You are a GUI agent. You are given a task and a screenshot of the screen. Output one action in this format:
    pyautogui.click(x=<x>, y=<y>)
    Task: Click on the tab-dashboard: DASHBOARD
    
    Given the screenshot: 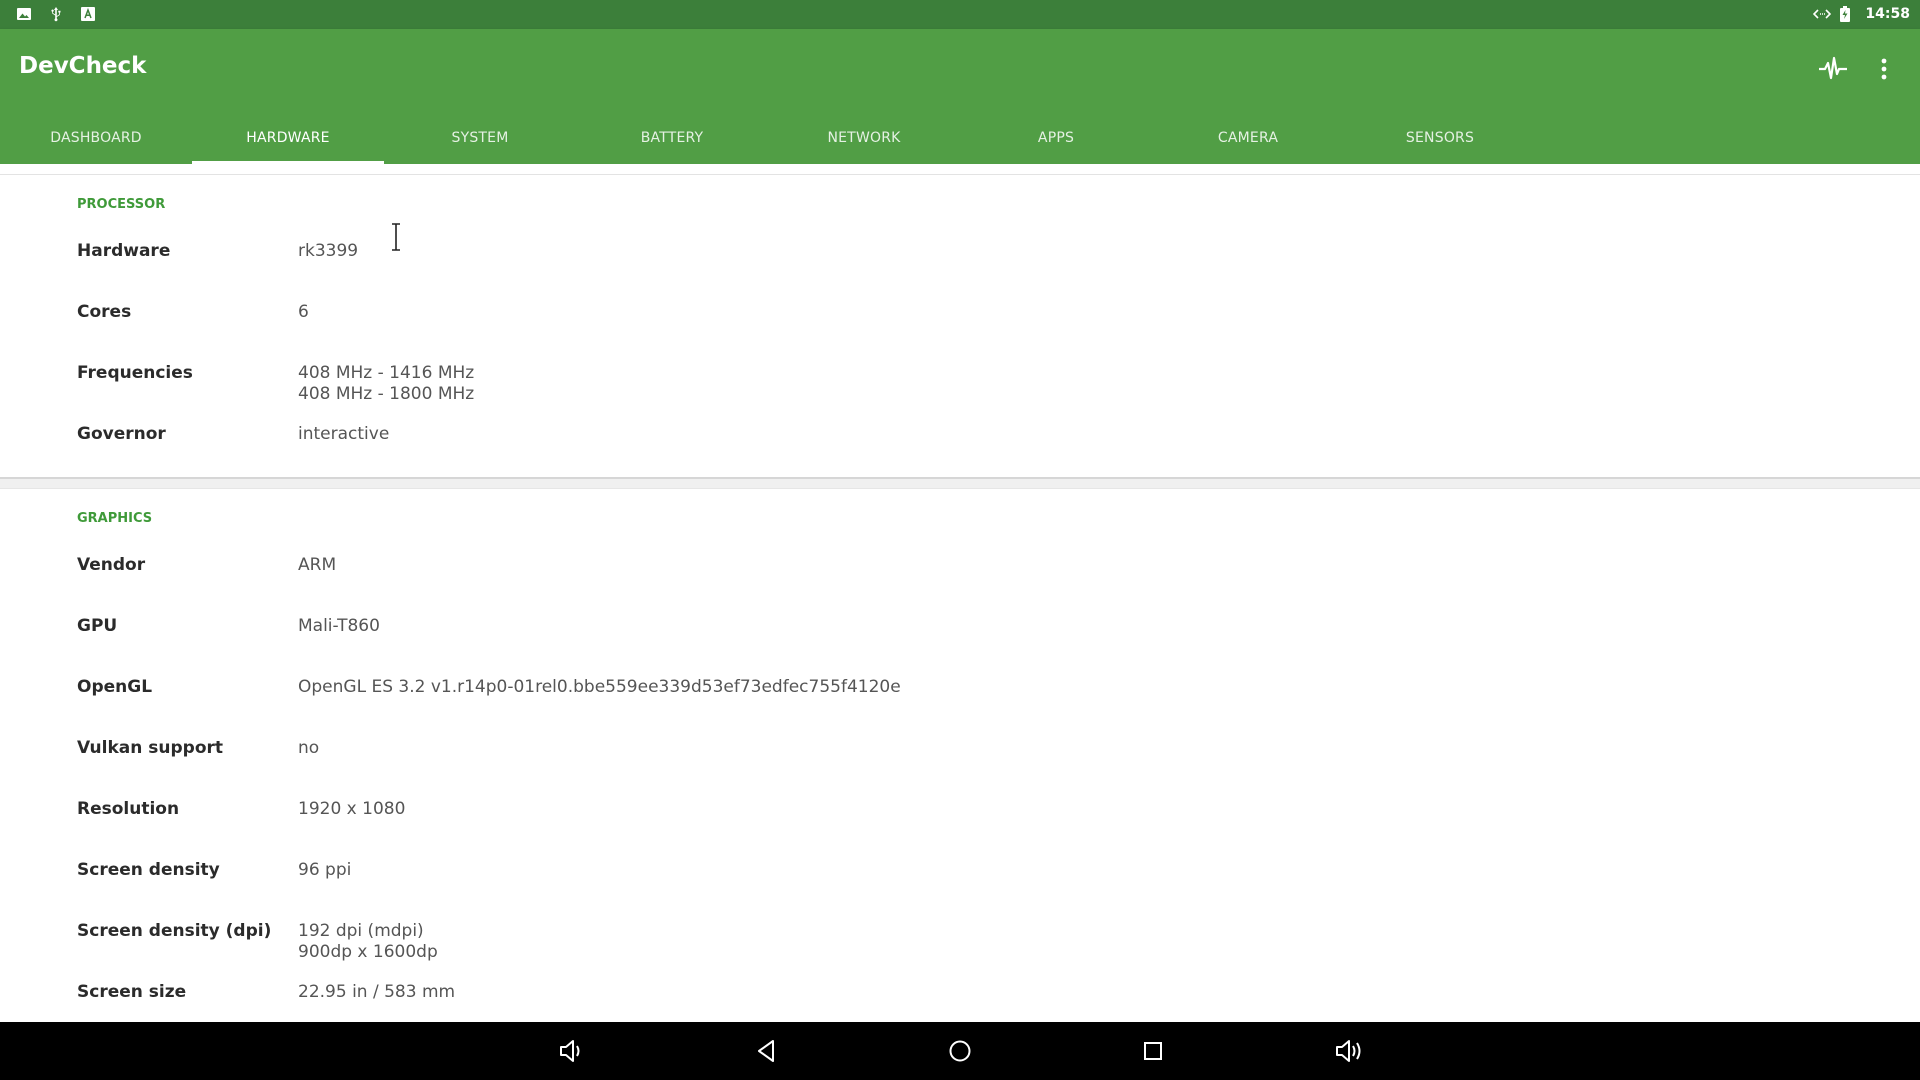 What is the action you would take?
    pyautogui.click(x=96, y=144)
    